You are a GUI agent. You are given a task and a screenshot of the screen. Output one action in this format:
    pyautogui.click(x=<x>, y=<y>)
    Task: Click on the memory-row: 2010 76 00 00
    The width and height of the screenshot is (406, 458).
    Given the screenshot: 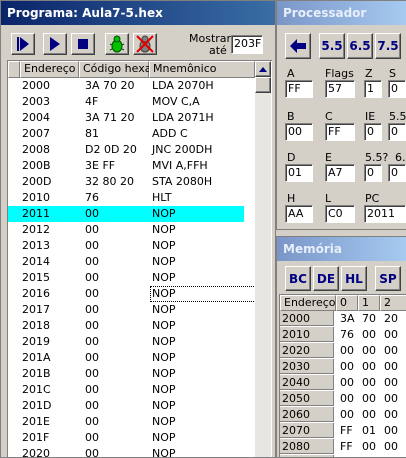 What is the action you would take?
    pyautogui.click(x=343, y=335)
    